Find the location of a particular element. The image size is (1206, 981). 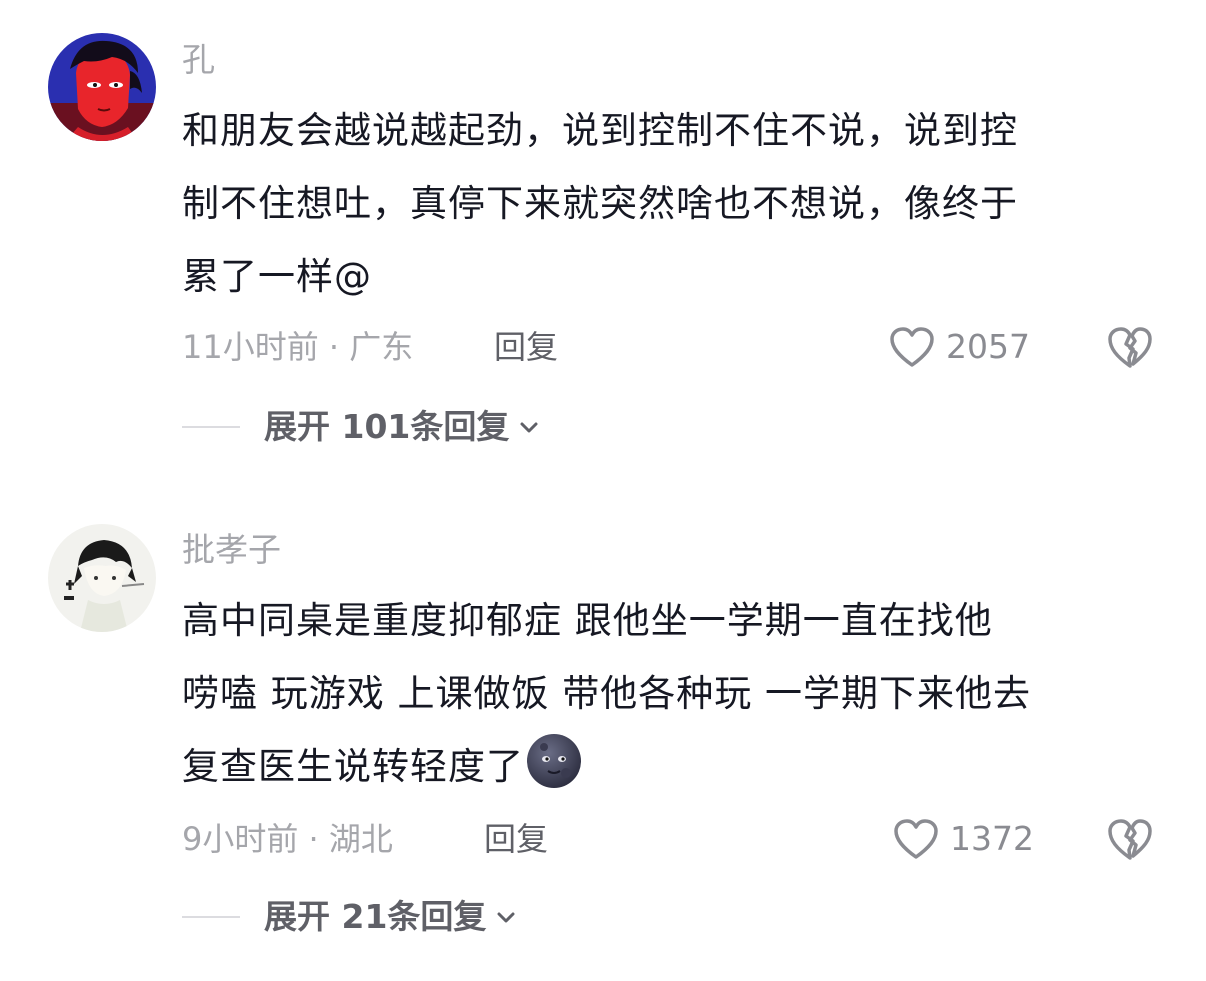

comment-text-line: 和朋友会越说越起劲，说到控制不住不说，说到控 is located at coordinates (600, 130).